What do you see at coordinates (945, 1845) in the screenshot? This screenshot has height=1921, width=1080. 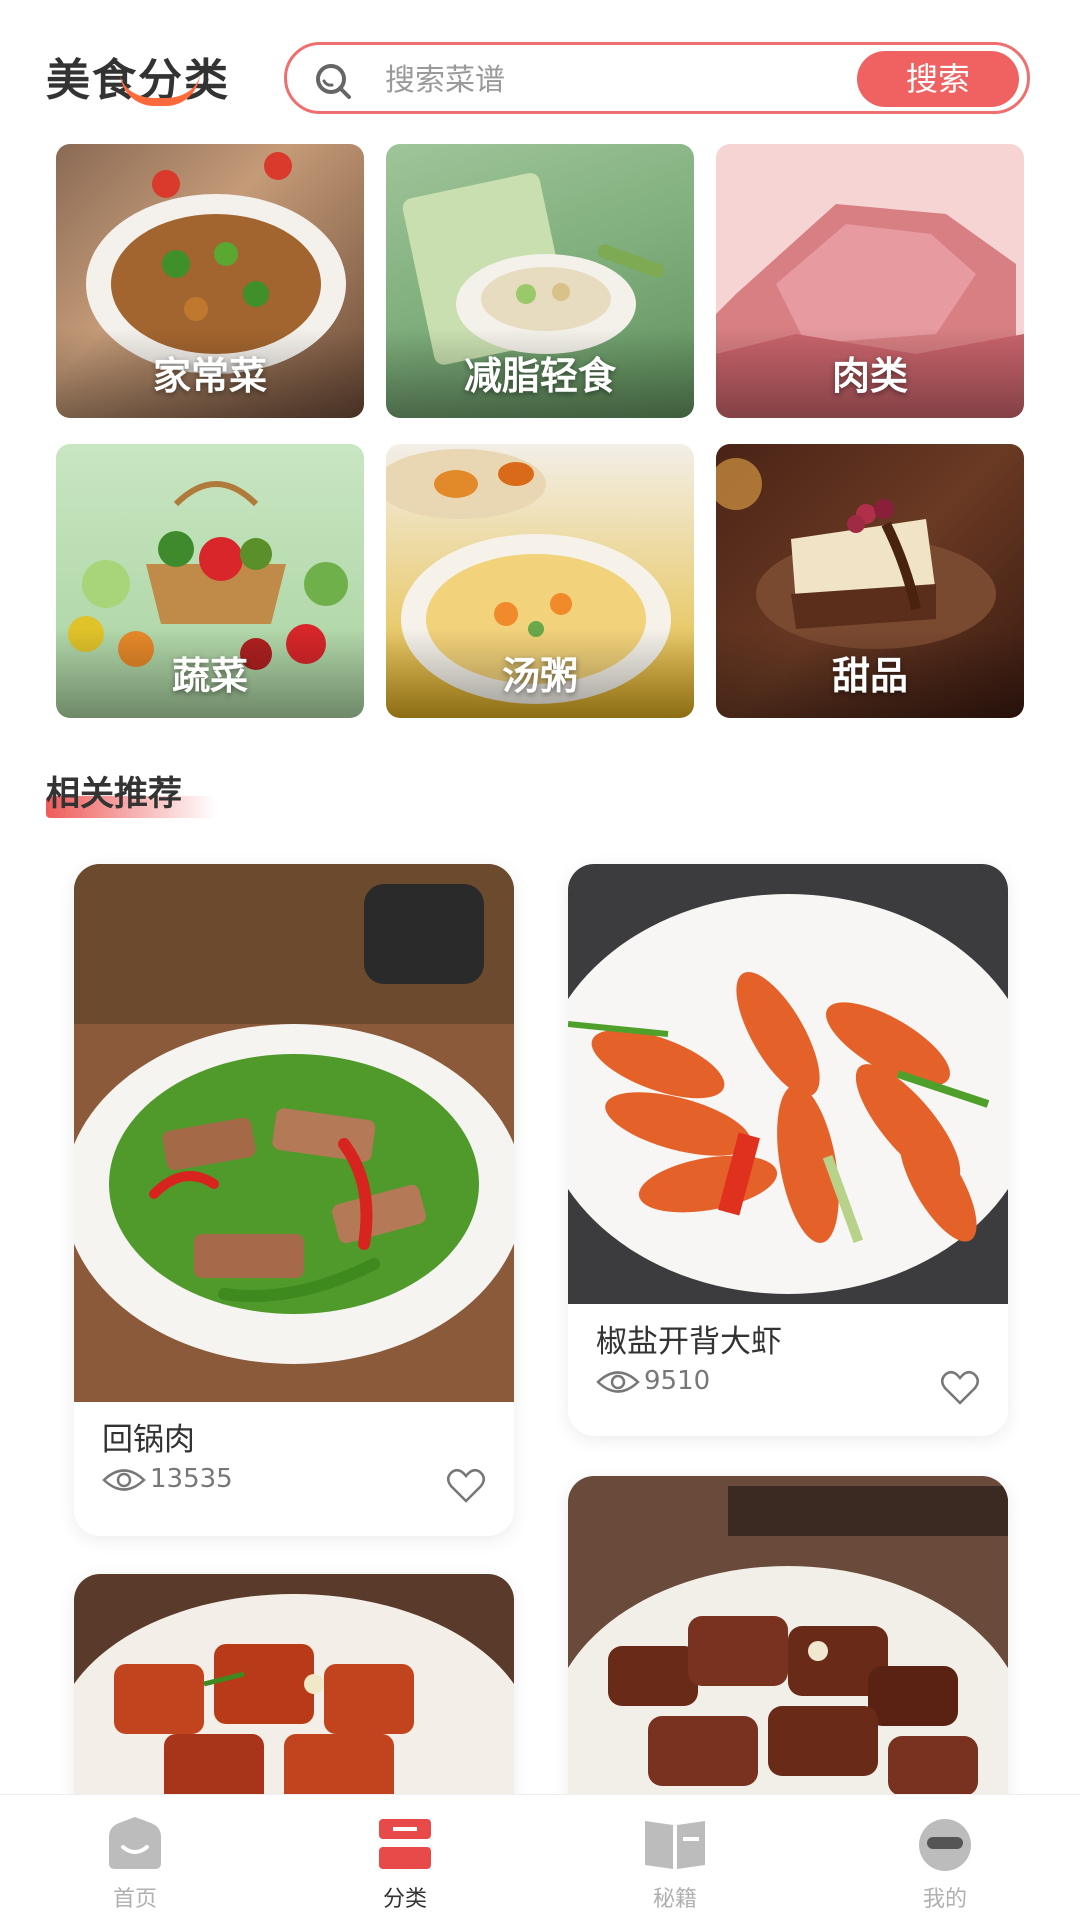 I see `profile-icon` at bounding box center [945, 1845].